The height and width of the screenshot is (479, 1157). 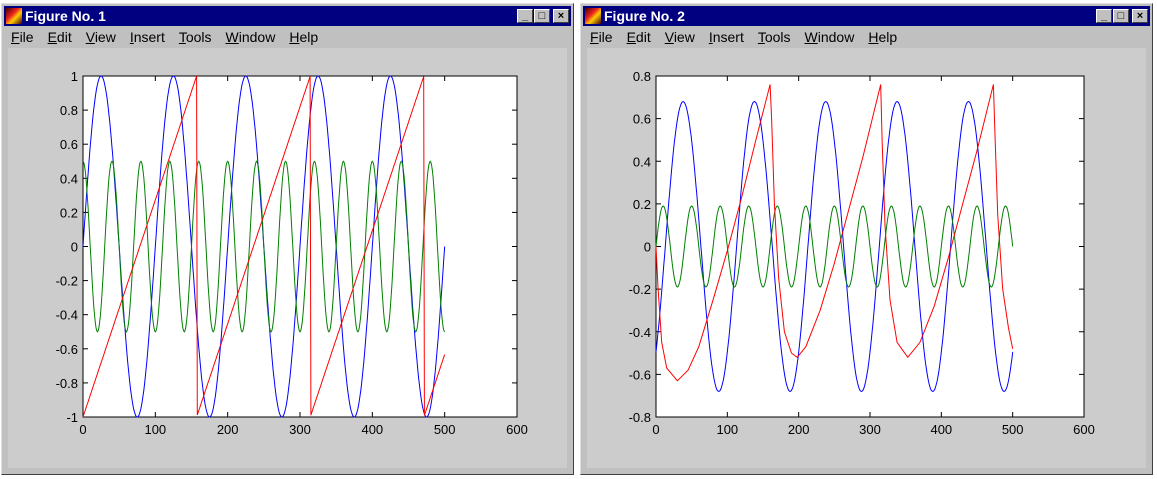 I want to click on window-title: Figure No. 2, so click(x=644, y=16).